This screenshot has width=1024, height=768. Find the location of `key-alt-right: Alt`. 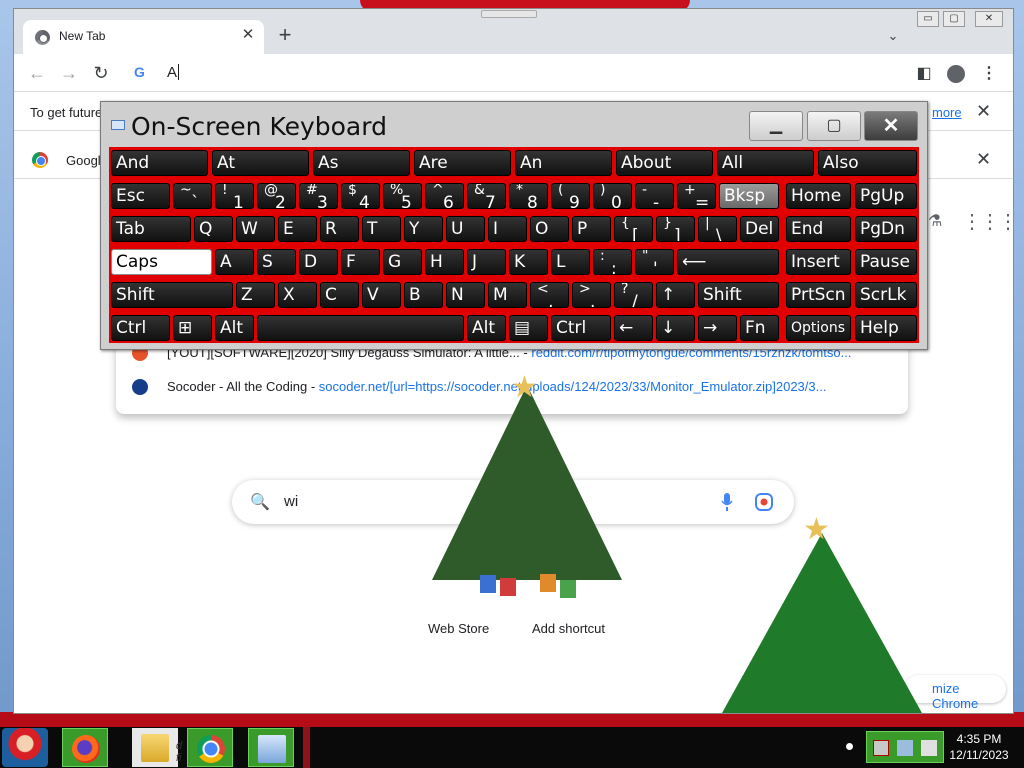

key-alt-right: Alt is located at coordinates (486, 328).